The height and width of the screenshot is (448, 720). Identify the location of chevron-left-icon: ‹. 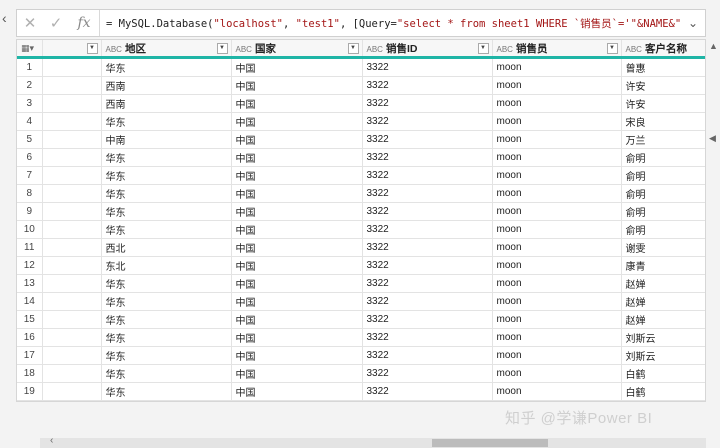
(4, 18).